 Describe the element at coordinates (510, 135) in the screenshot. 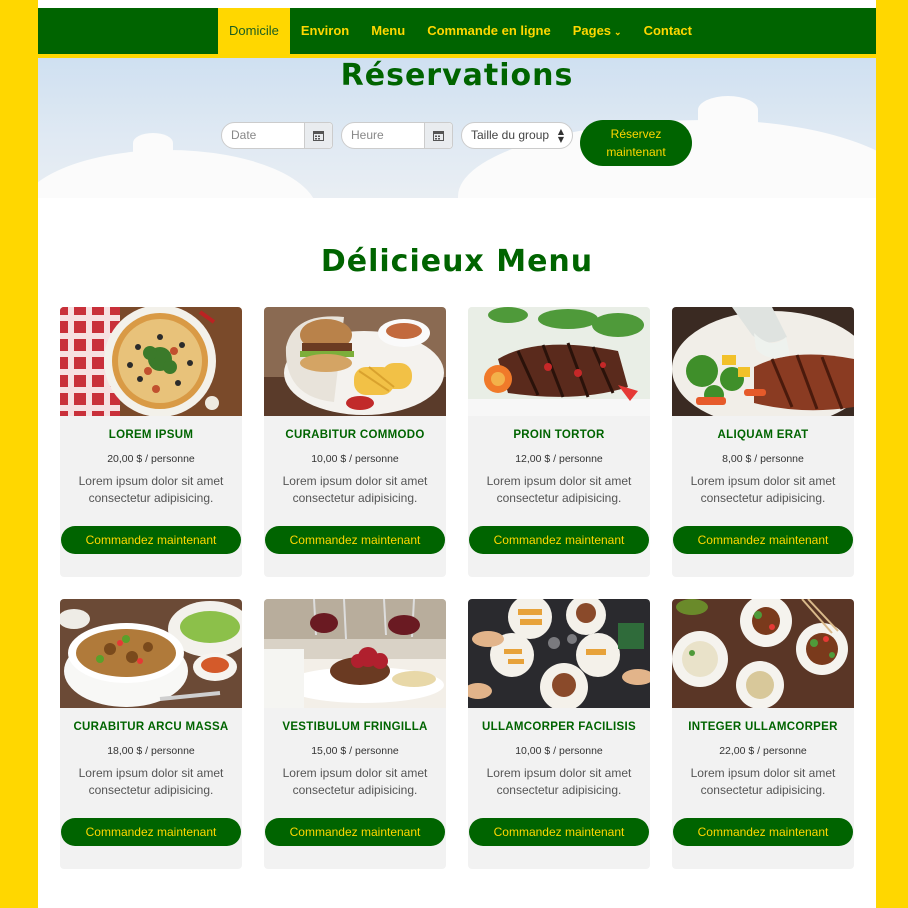

I see `group-size-placeholder: Taille du group` at that location.